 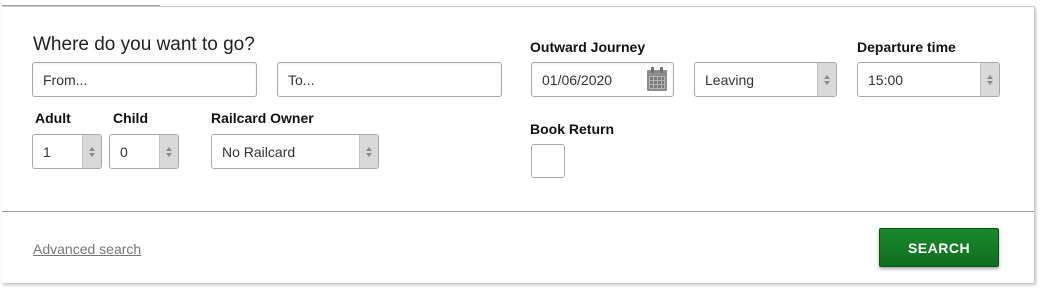 I want to click on railcard-select: No Railcard, so click(x=295, y=151).